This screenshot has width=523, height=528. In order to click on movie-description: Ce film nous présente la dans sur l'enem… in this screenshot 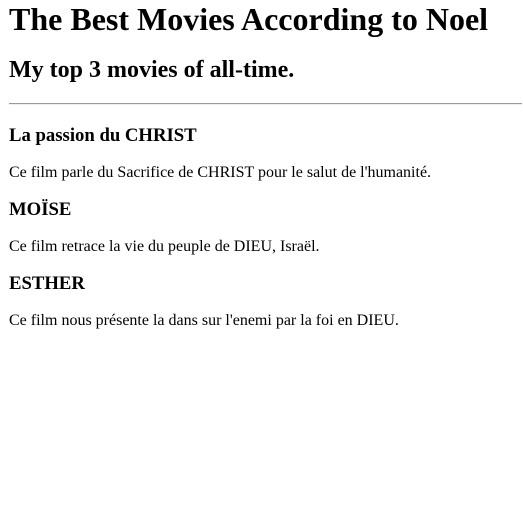, I will do `click(204, 320)`.